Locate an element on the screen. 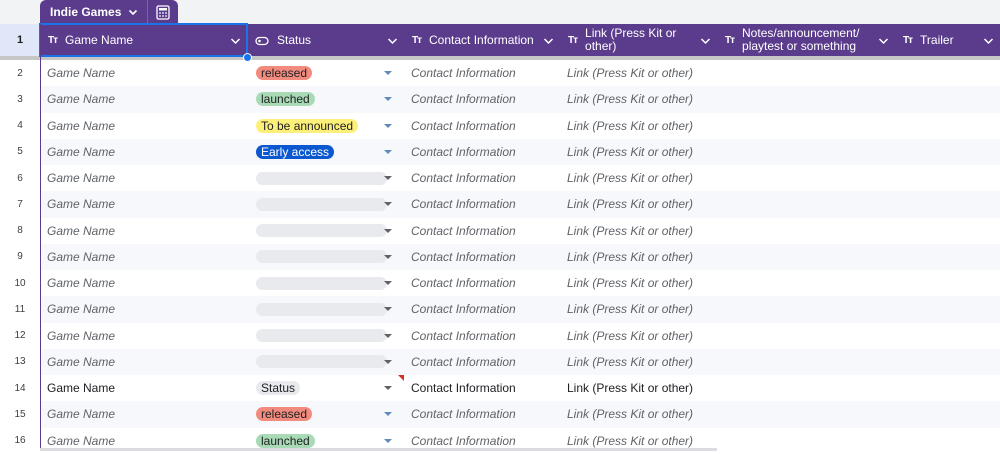 Image resolution: width=1000 pixels, height=454 pixels. calculator-icon is located at coordinates (163, 12).